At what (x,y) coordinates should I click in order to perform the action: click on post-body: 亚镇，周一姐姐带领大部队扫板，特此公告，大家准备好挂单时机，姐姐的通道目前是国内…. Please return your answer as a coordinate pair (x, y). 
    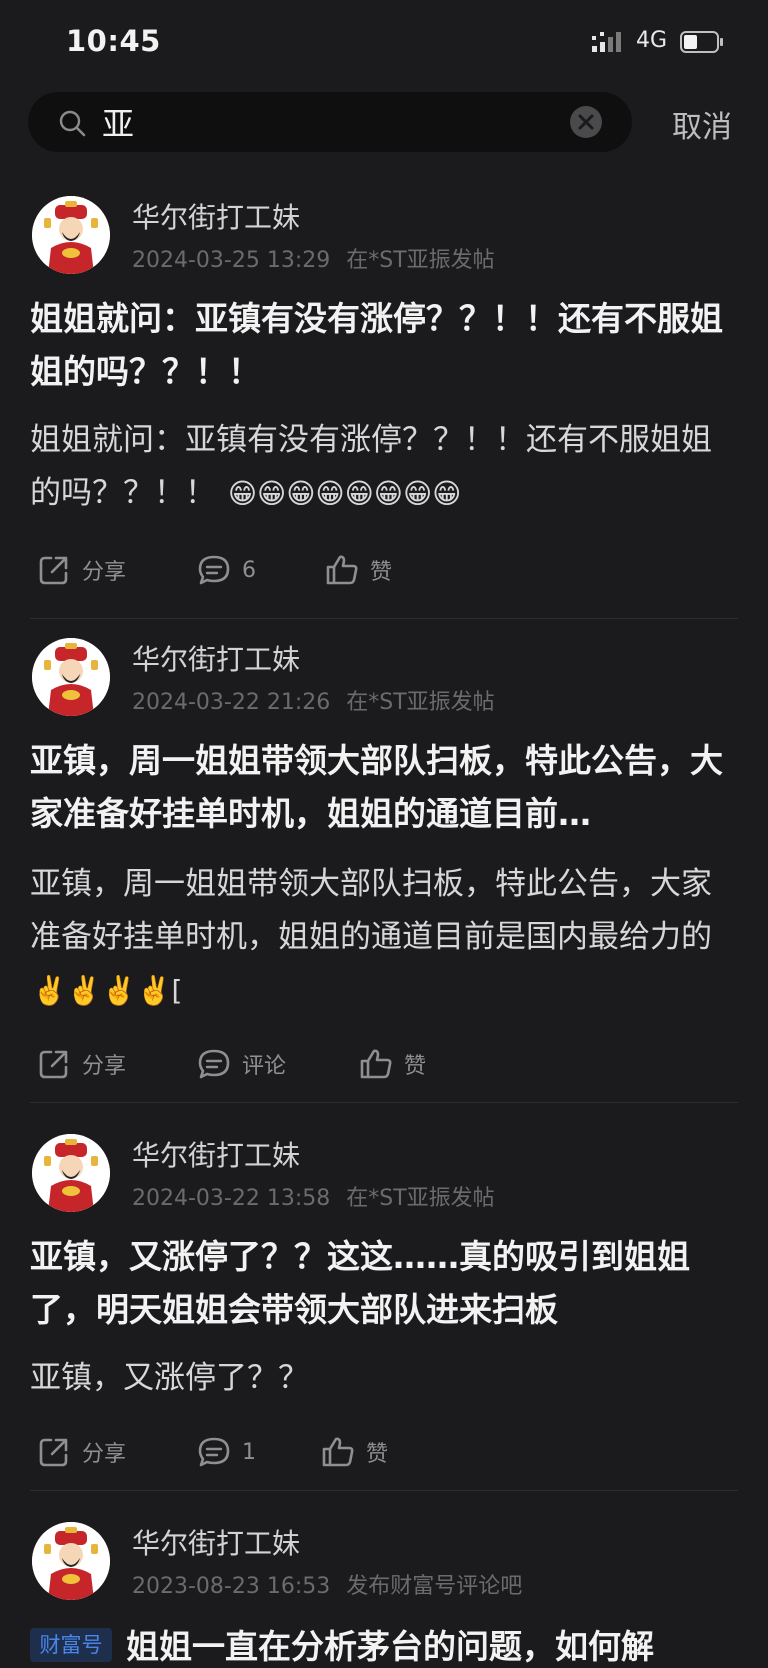
    Looking at the image, I should click on (386, 937).